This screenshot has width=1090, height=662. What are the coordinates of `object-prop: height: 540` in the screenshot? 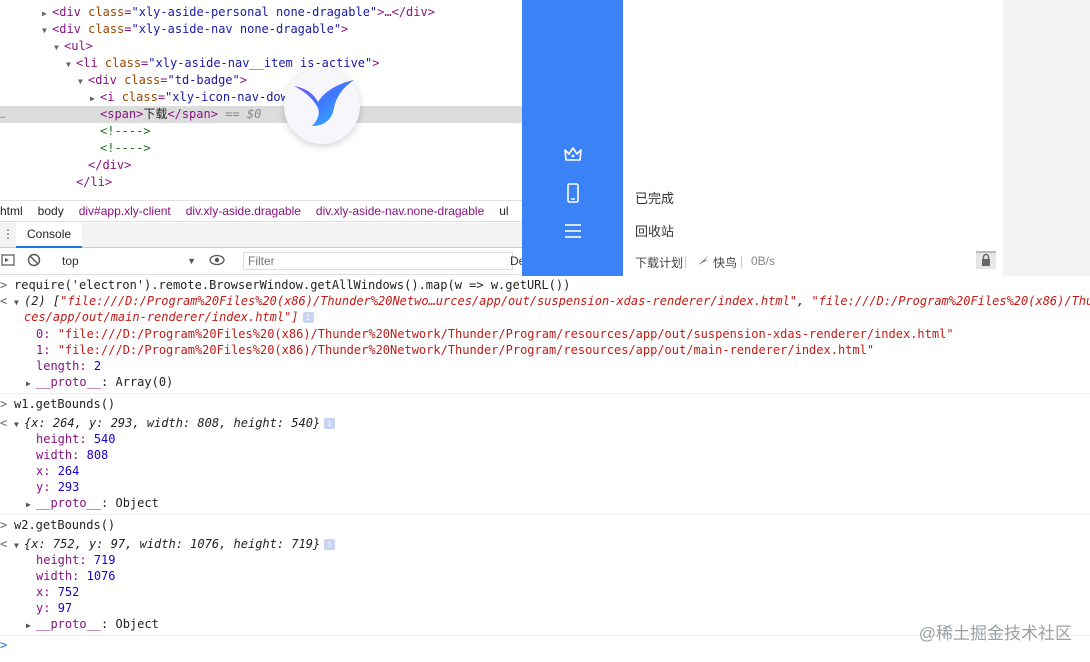 It's located at (76, 439).